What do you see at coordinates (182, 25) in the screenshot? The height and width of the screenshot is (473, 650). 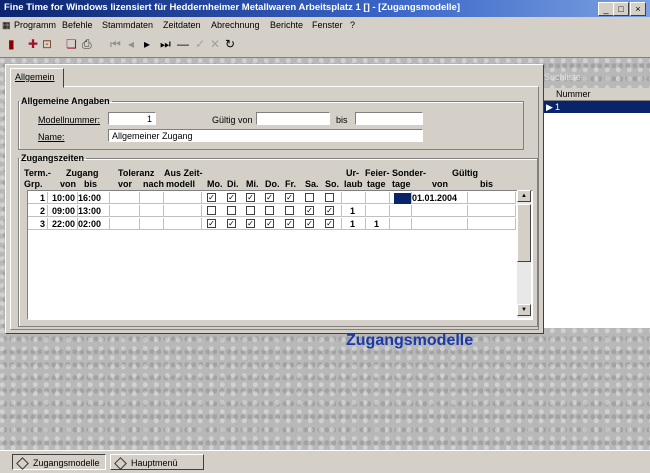 I see `menu-zeitdaten: Zeitdaten` at bounding box center [182, 25].